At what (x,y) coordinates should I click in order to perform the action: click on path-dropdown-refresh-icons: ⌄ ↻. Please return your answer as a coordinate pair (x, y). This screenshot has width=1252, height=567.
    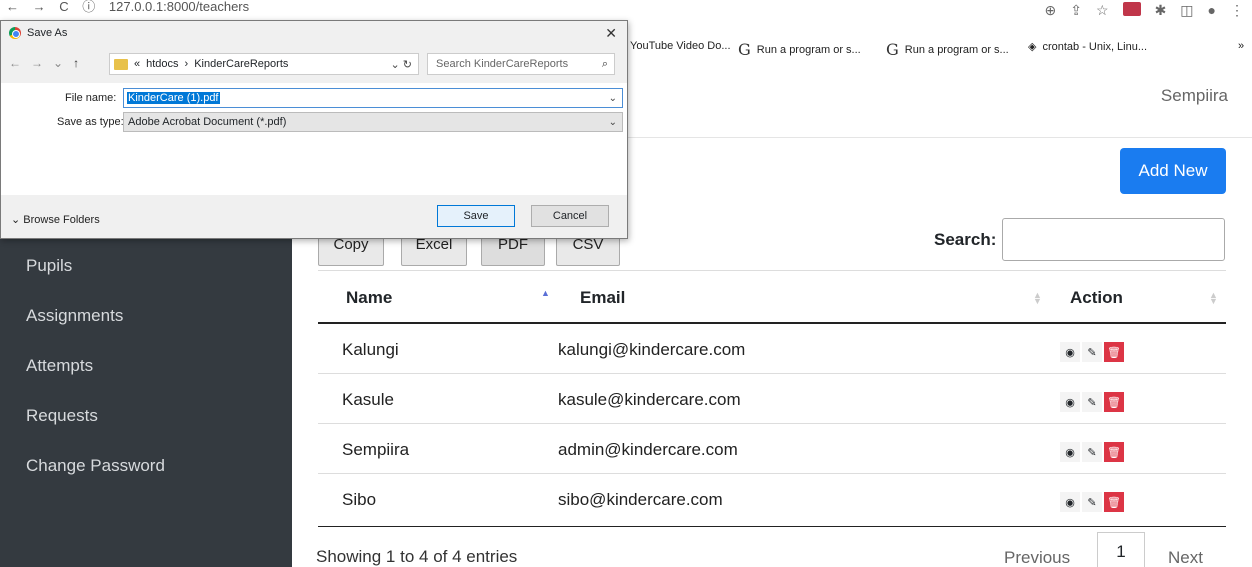
    Looking at the image, I should click on (402, 64).